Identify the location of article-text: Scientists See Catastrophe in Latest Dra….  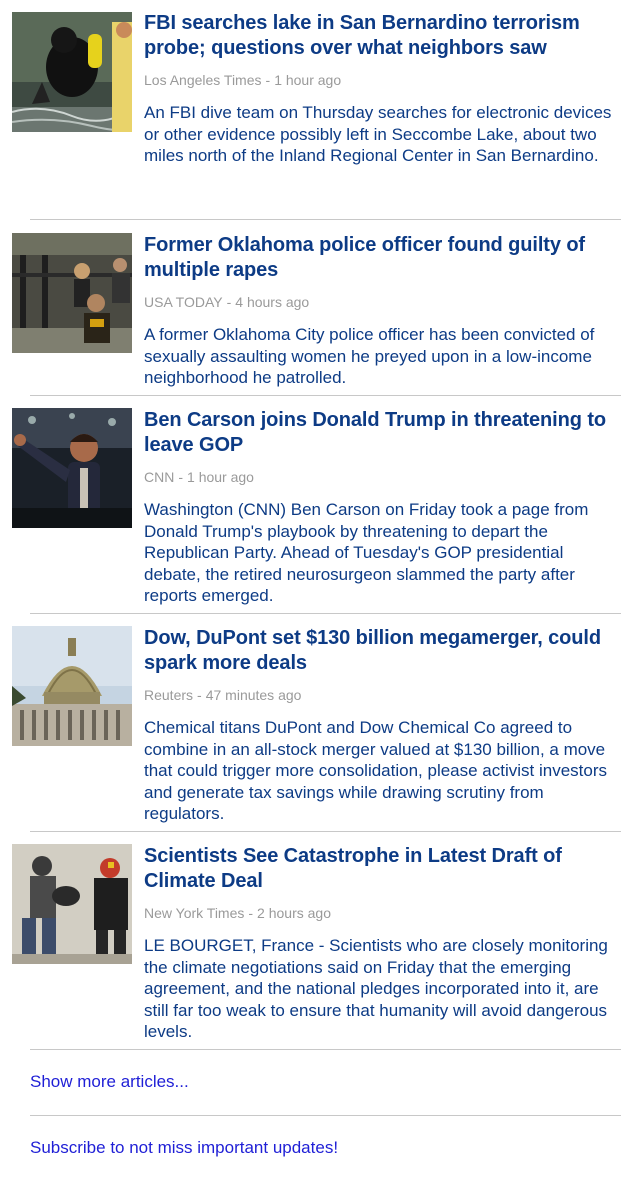
(378, 943).